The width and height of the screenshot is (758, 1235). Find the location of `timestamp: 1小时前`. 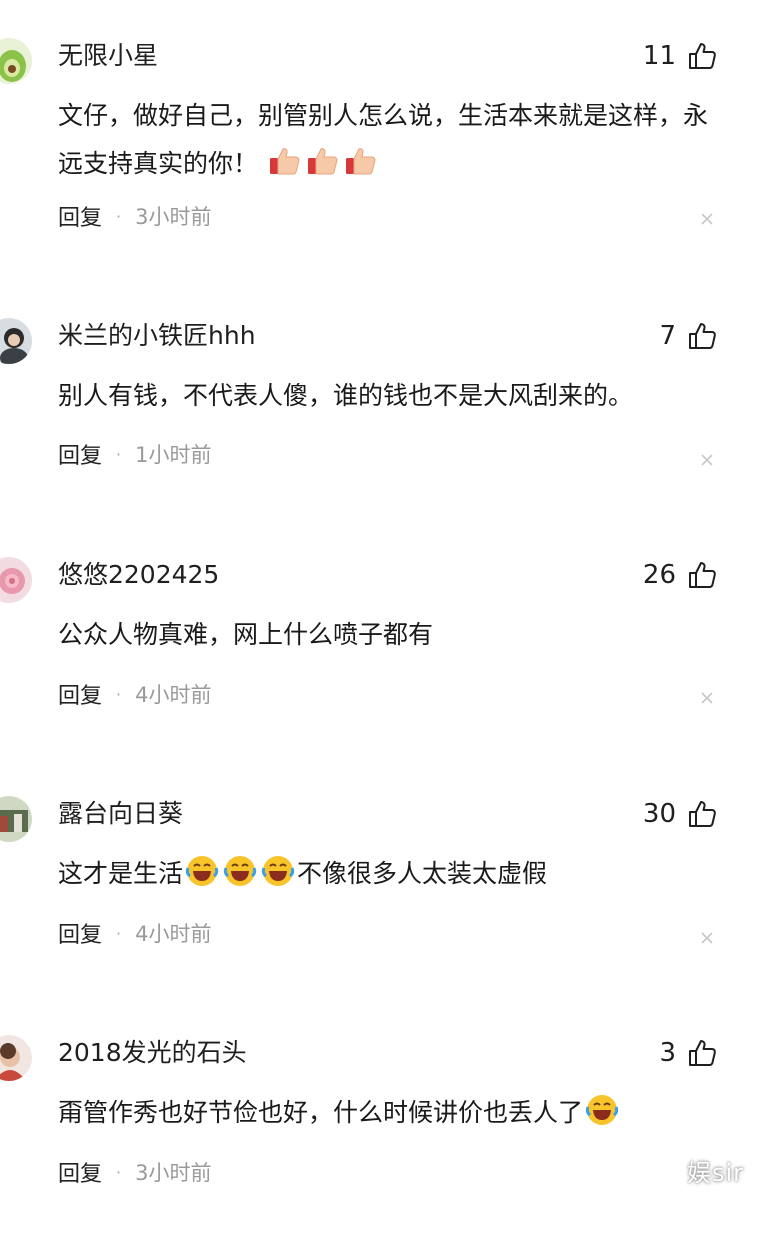

timestamp: 1小时前 is located at coordinates (173, 455).